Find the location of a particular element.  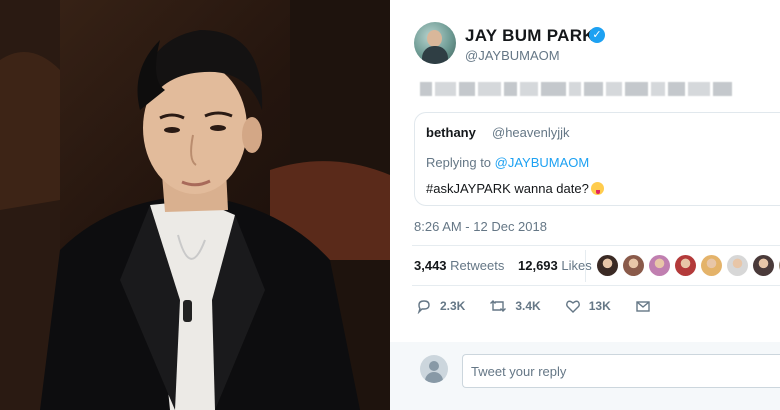

author-handle: @JAYBUMAOM is located at coordinates (512, 55).